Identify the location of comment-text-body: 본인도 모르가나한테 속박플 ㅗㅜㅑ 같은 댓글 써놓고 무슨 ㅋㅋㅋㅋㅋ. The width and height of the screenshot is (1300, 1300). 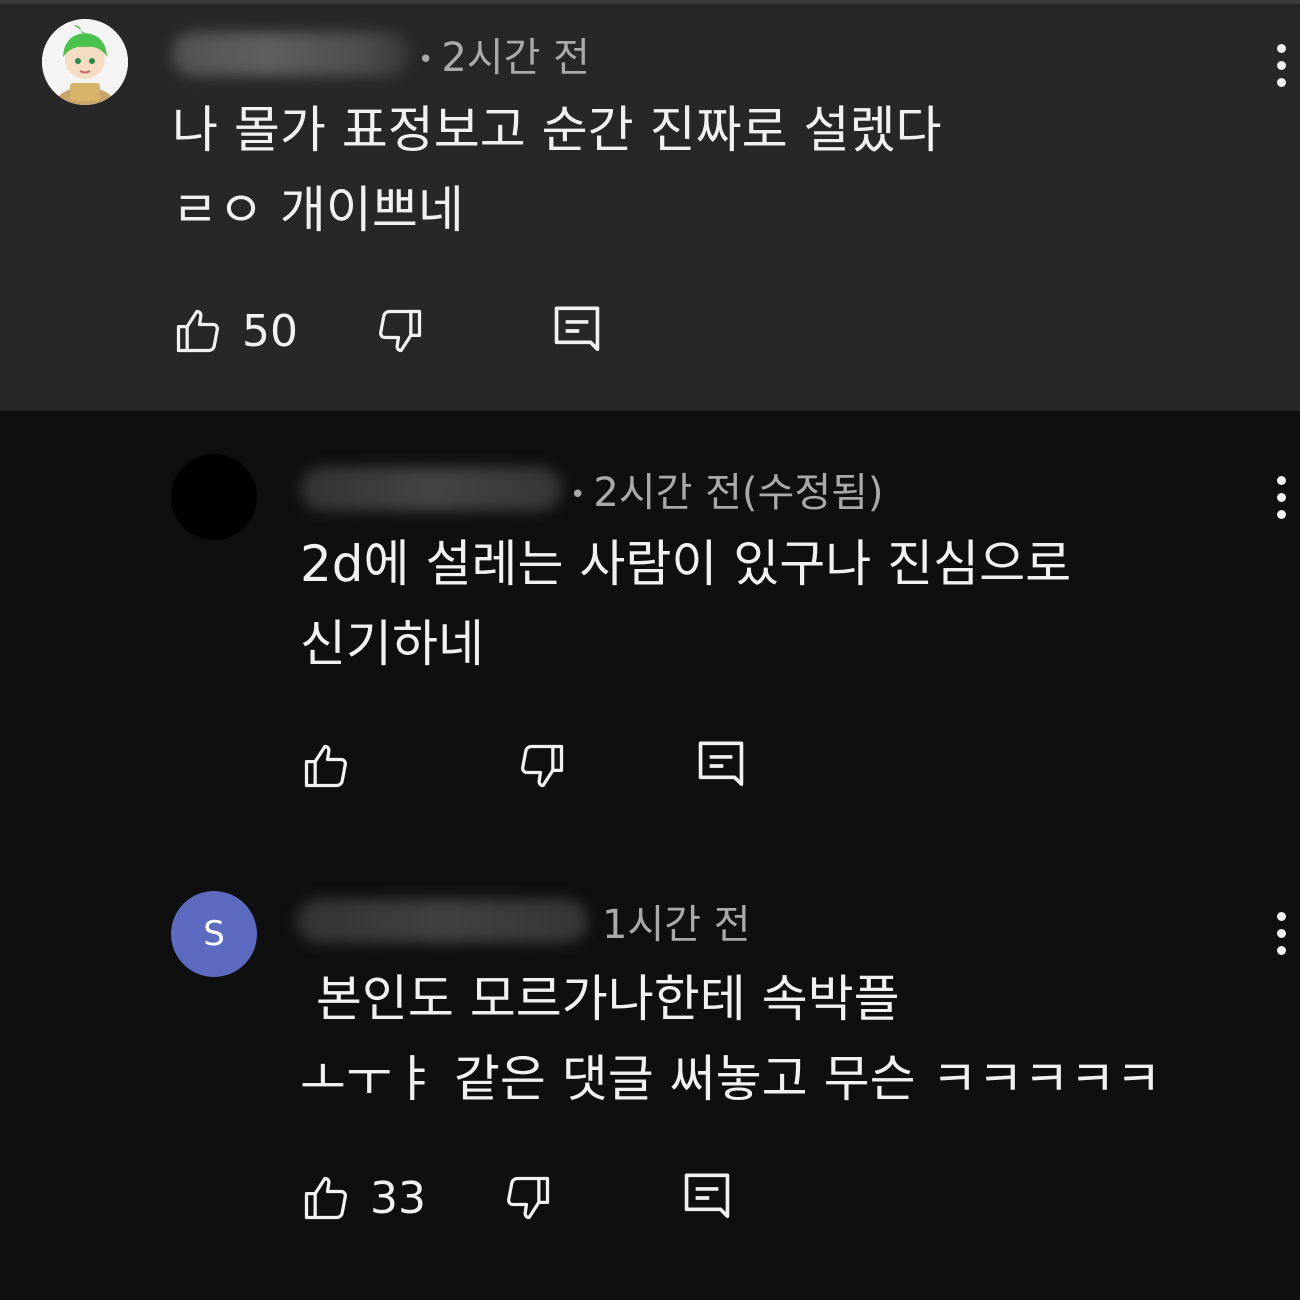
(731, 1039).